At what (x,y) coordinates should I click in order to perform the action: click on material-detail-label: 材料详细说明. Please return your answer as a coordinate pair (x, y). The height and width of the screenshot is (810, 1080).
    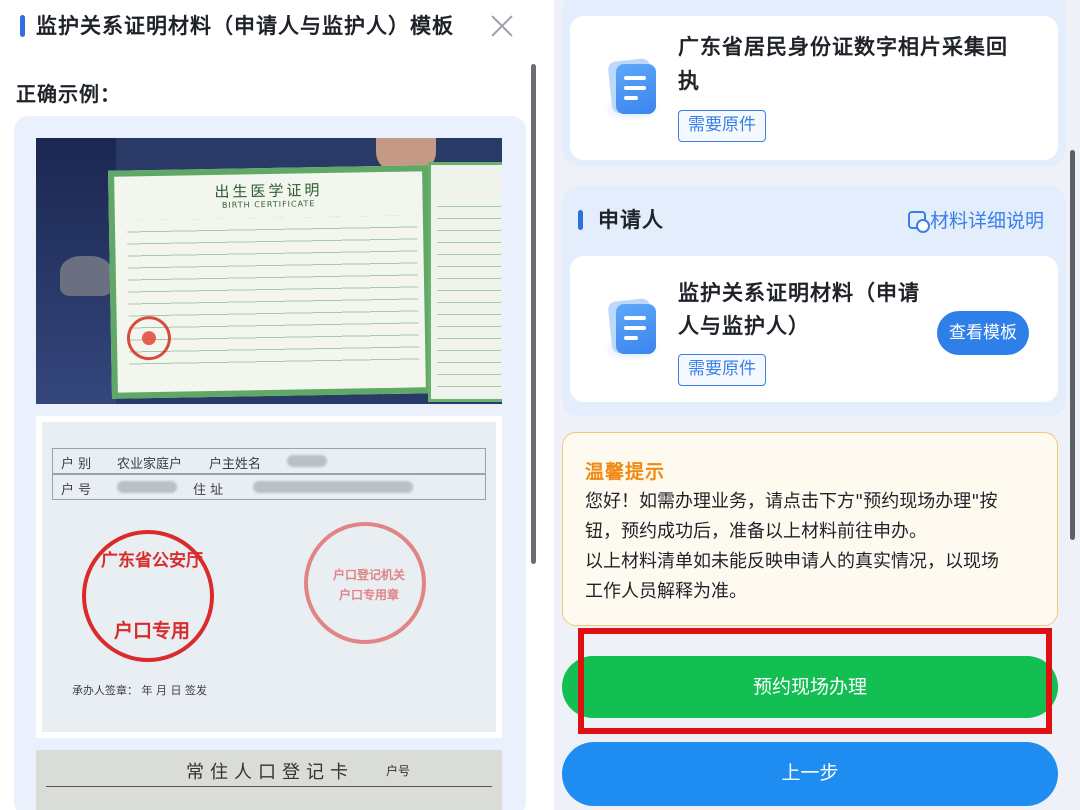
    Looking at the image, I should click on (987, 221).